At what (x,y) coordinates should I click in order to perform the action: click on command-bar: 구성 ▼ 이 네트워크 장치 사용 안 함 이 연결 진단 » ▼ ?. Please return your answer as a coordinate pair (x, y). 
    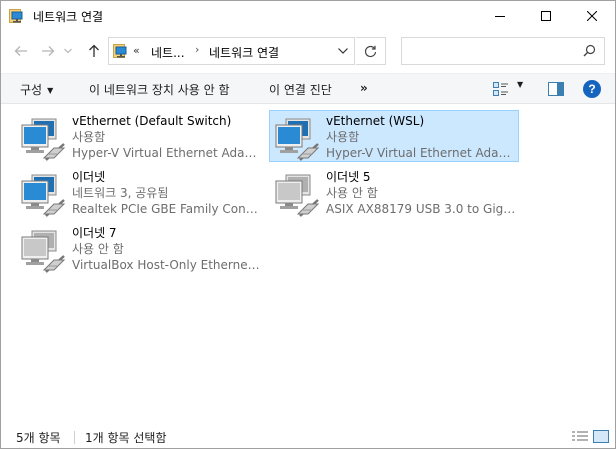
    Looking at the image, I should click on (308, 88).